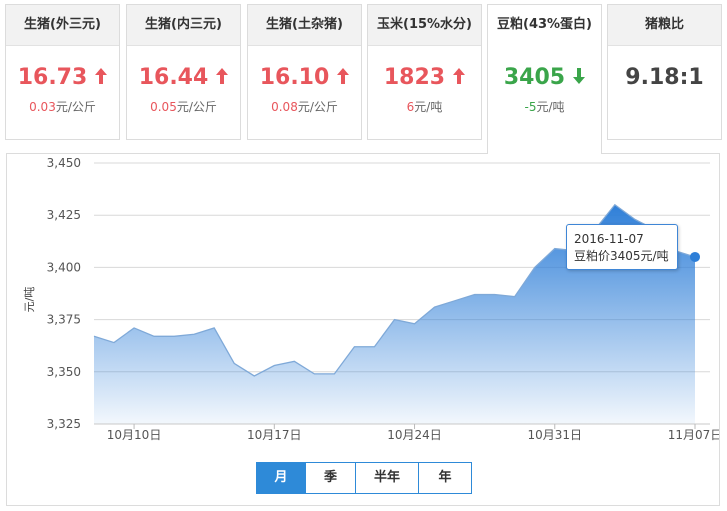  What do you see at coordinates (693, 435) in the screenshot?
I see `x-tick-label: 11月07日` at bounding box center [693, 435].